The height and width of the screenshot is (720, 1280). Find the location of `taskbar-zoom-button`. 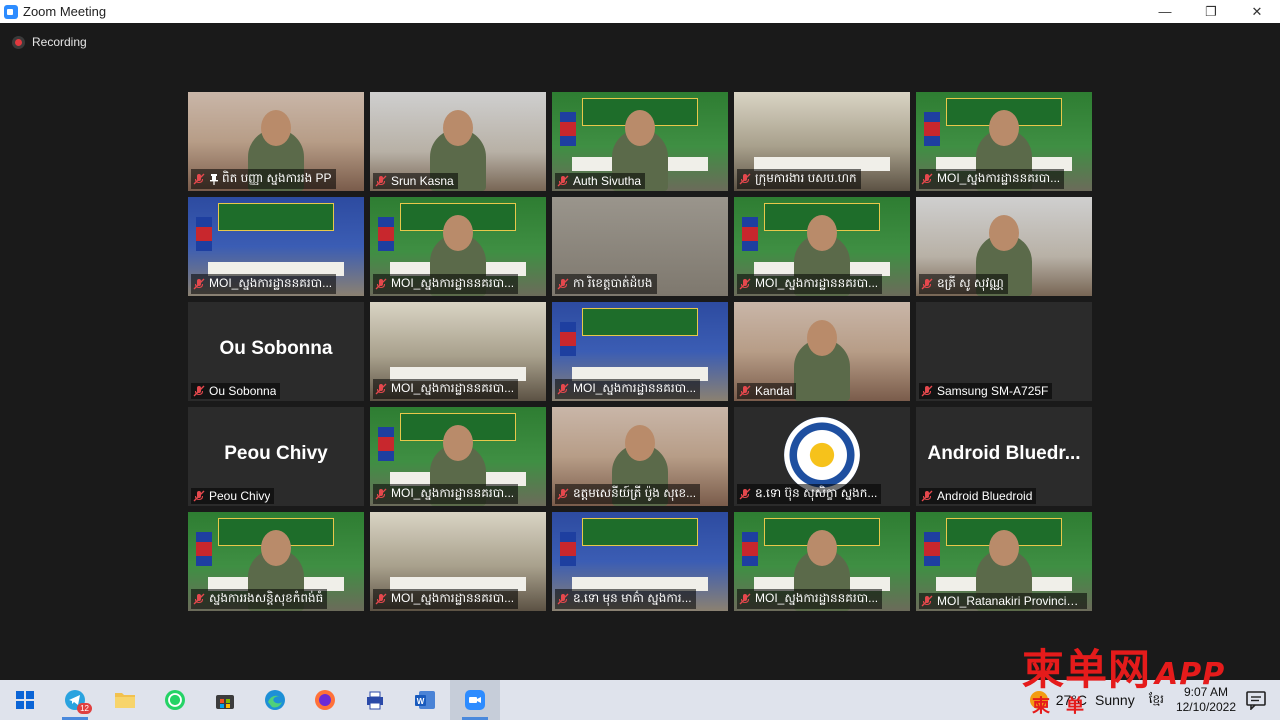

taskbar-zoom-button is located at coordinates (475, 700).